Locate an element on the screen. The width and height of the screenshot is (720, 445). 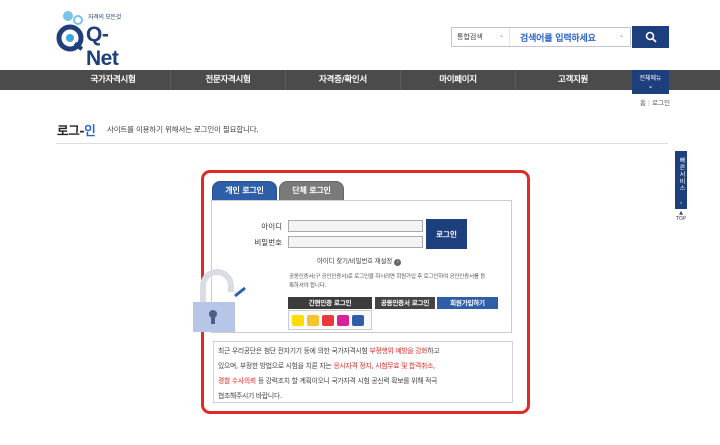
search-bar: 통합검색 ⌄ 검색어를 입력하세요 ⌄ is located at coordinates (541, 37).